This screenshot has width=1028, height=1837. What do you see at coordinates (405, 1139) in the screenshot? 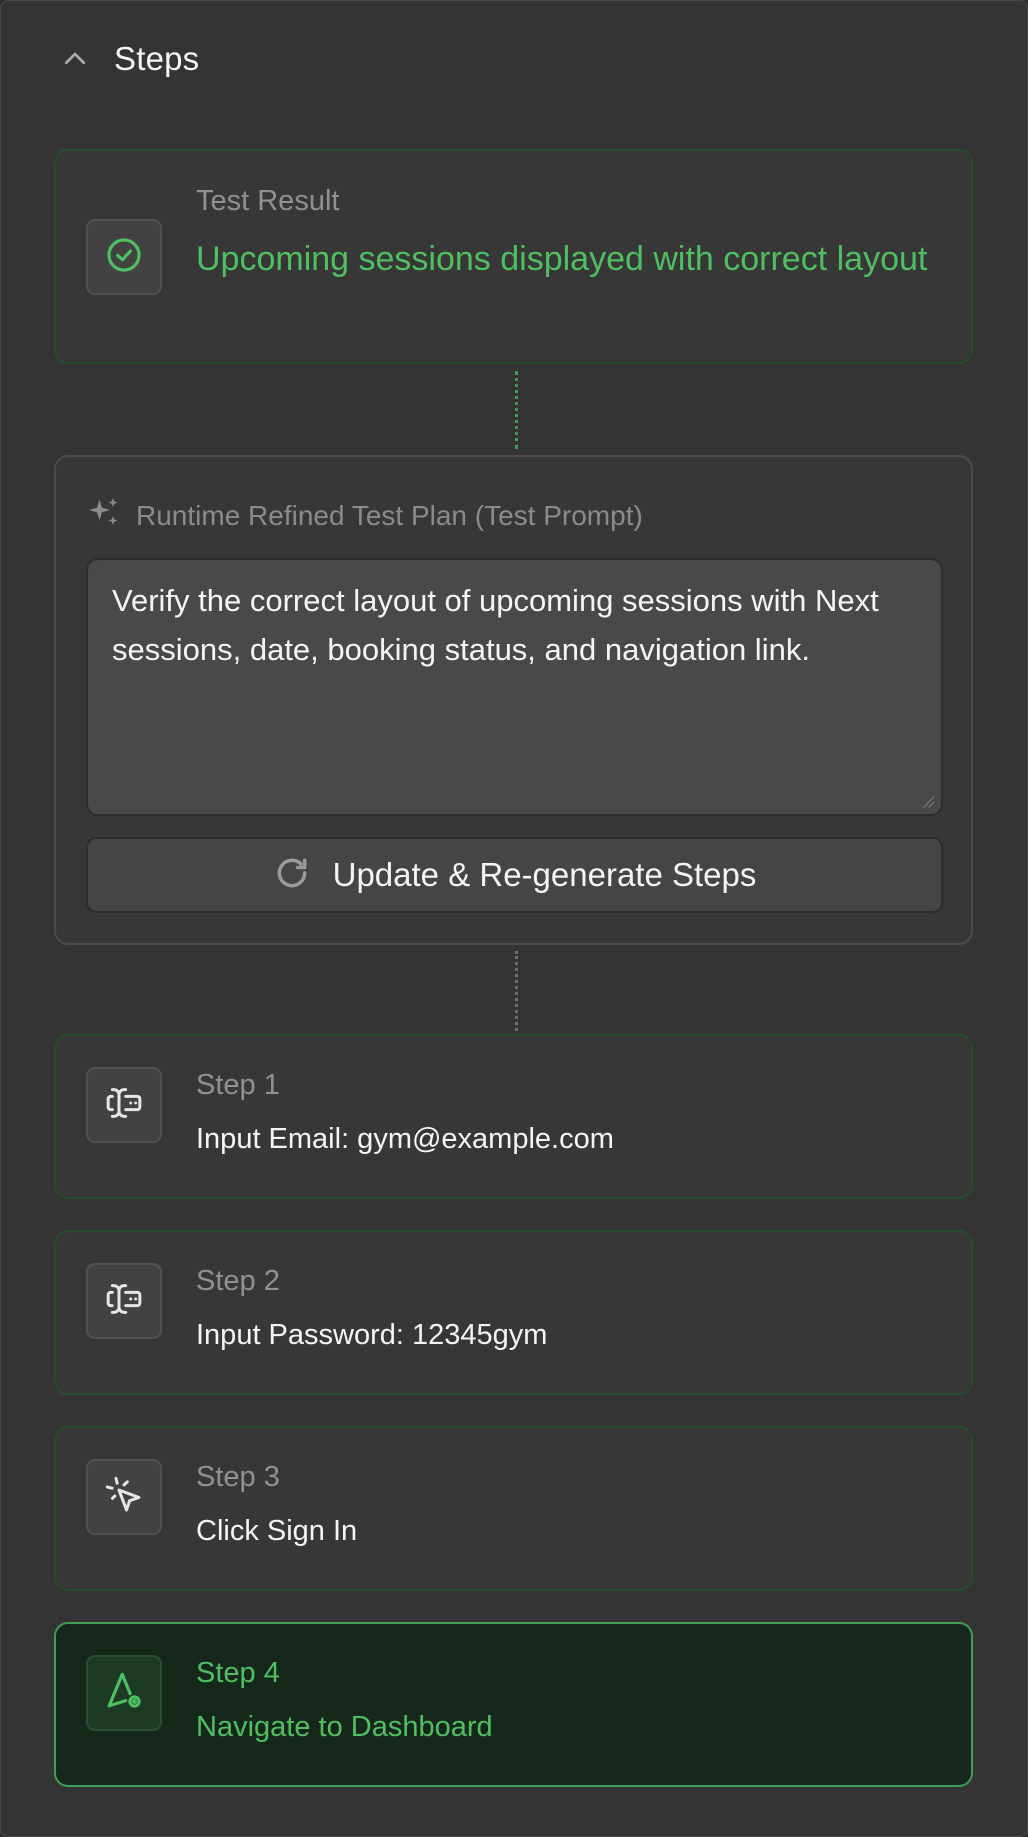
I see `step-action: Input Email: gym@example.com` at bounding box center [405, 1139].